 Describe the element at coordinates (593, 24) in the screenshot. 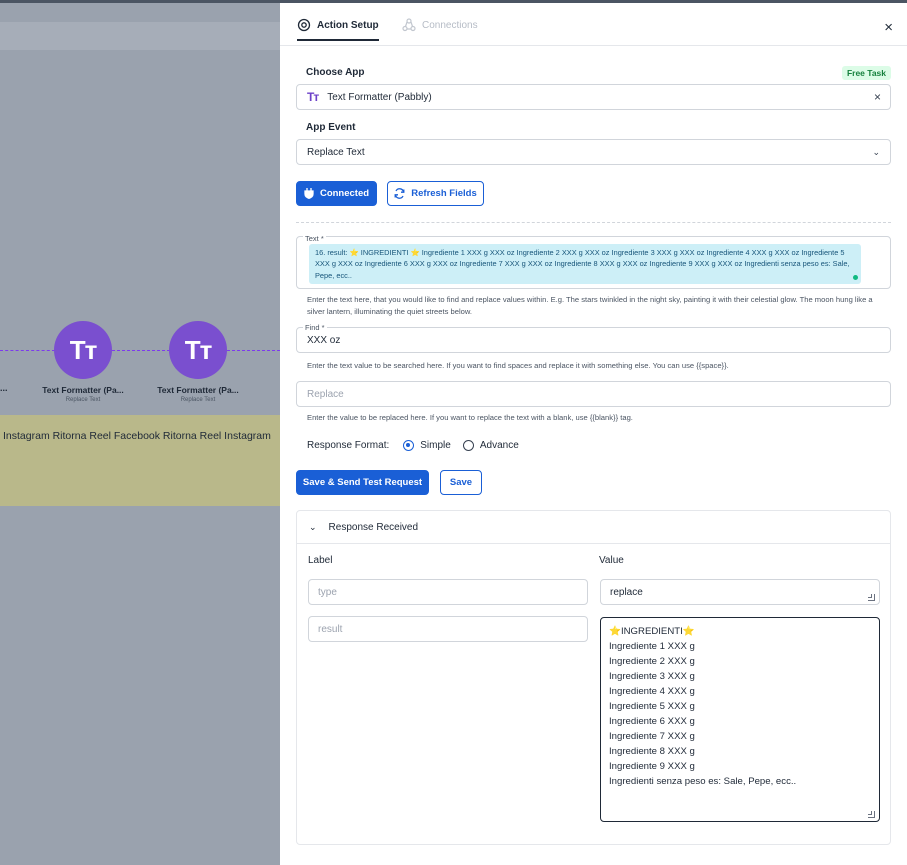

I see `panel-tabs: Action Setup Connections ×` at that location.